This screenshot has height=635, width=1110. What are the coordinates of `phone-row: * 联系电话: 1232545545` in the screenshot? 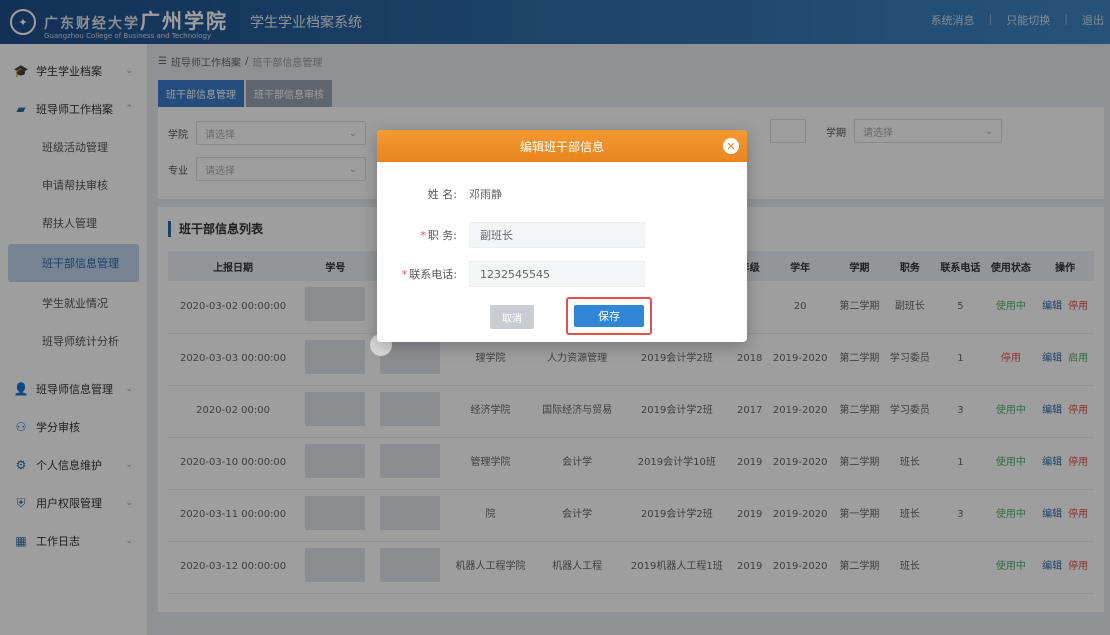 It's located at (511, 274).